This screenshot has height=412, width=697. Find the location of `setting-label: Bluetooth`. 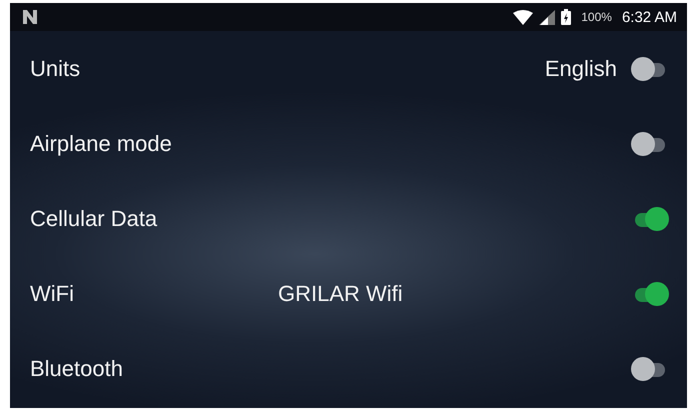

setting-label: Bluetooth is located at coordinates (77, 369).